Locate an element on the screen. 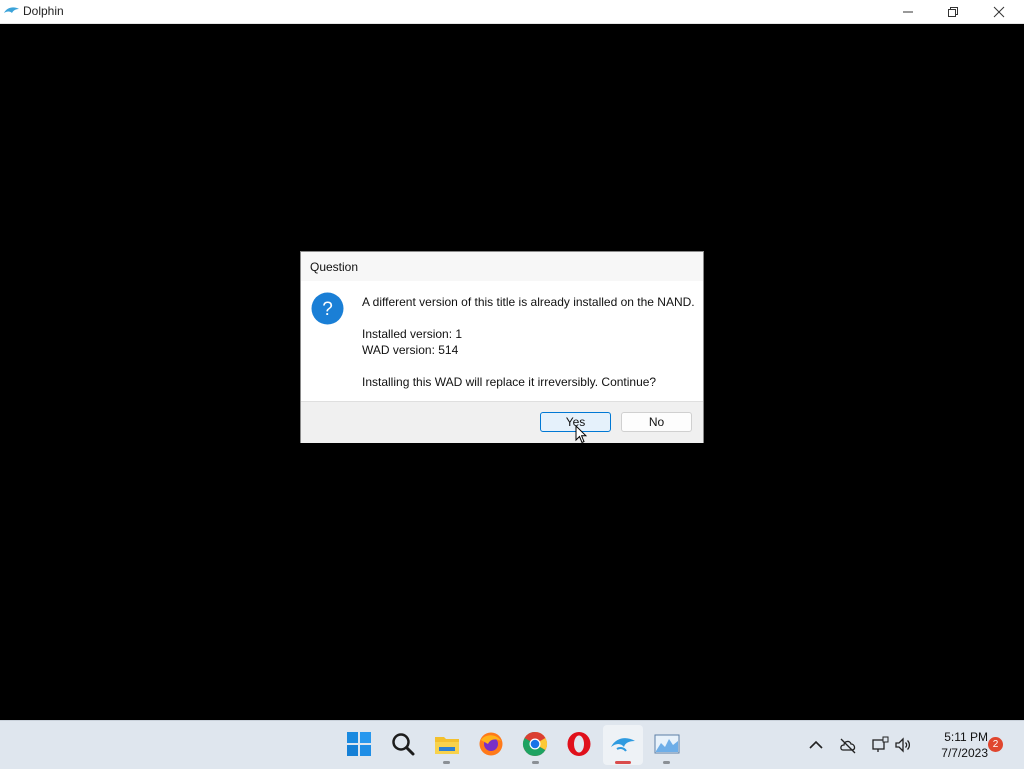 The image size is (1024, 769). close-button is located at coordinates (999, 11).